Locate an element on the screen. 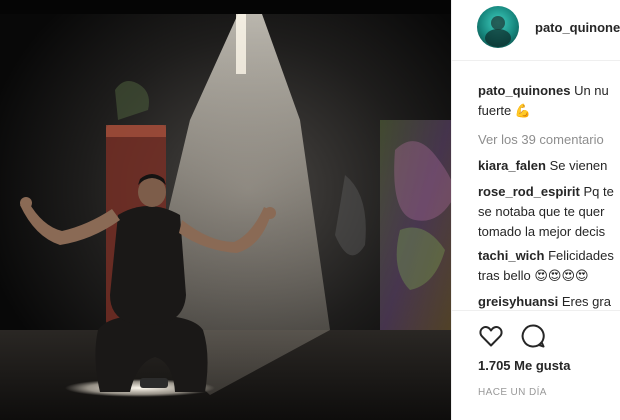 The height and width of the screenshot is (420, 620). avatar is located at coordinates (498, 27).